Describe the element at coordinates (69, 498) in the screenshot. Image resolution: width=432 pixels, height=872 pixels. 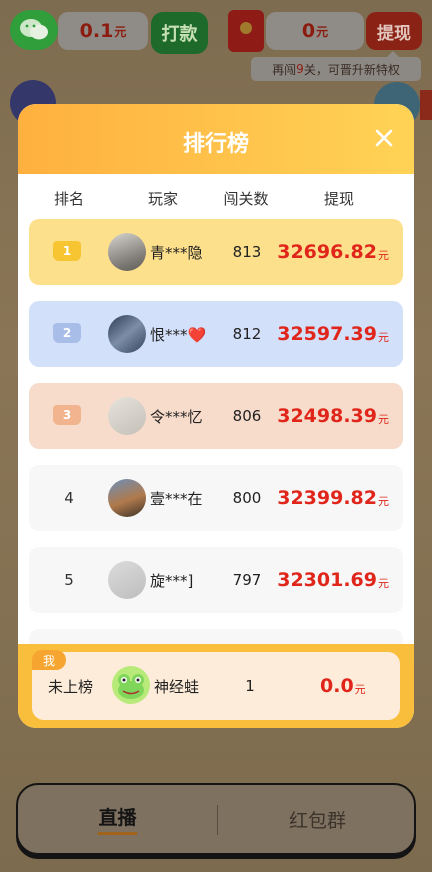
I see `row-rank: 4` at that location.